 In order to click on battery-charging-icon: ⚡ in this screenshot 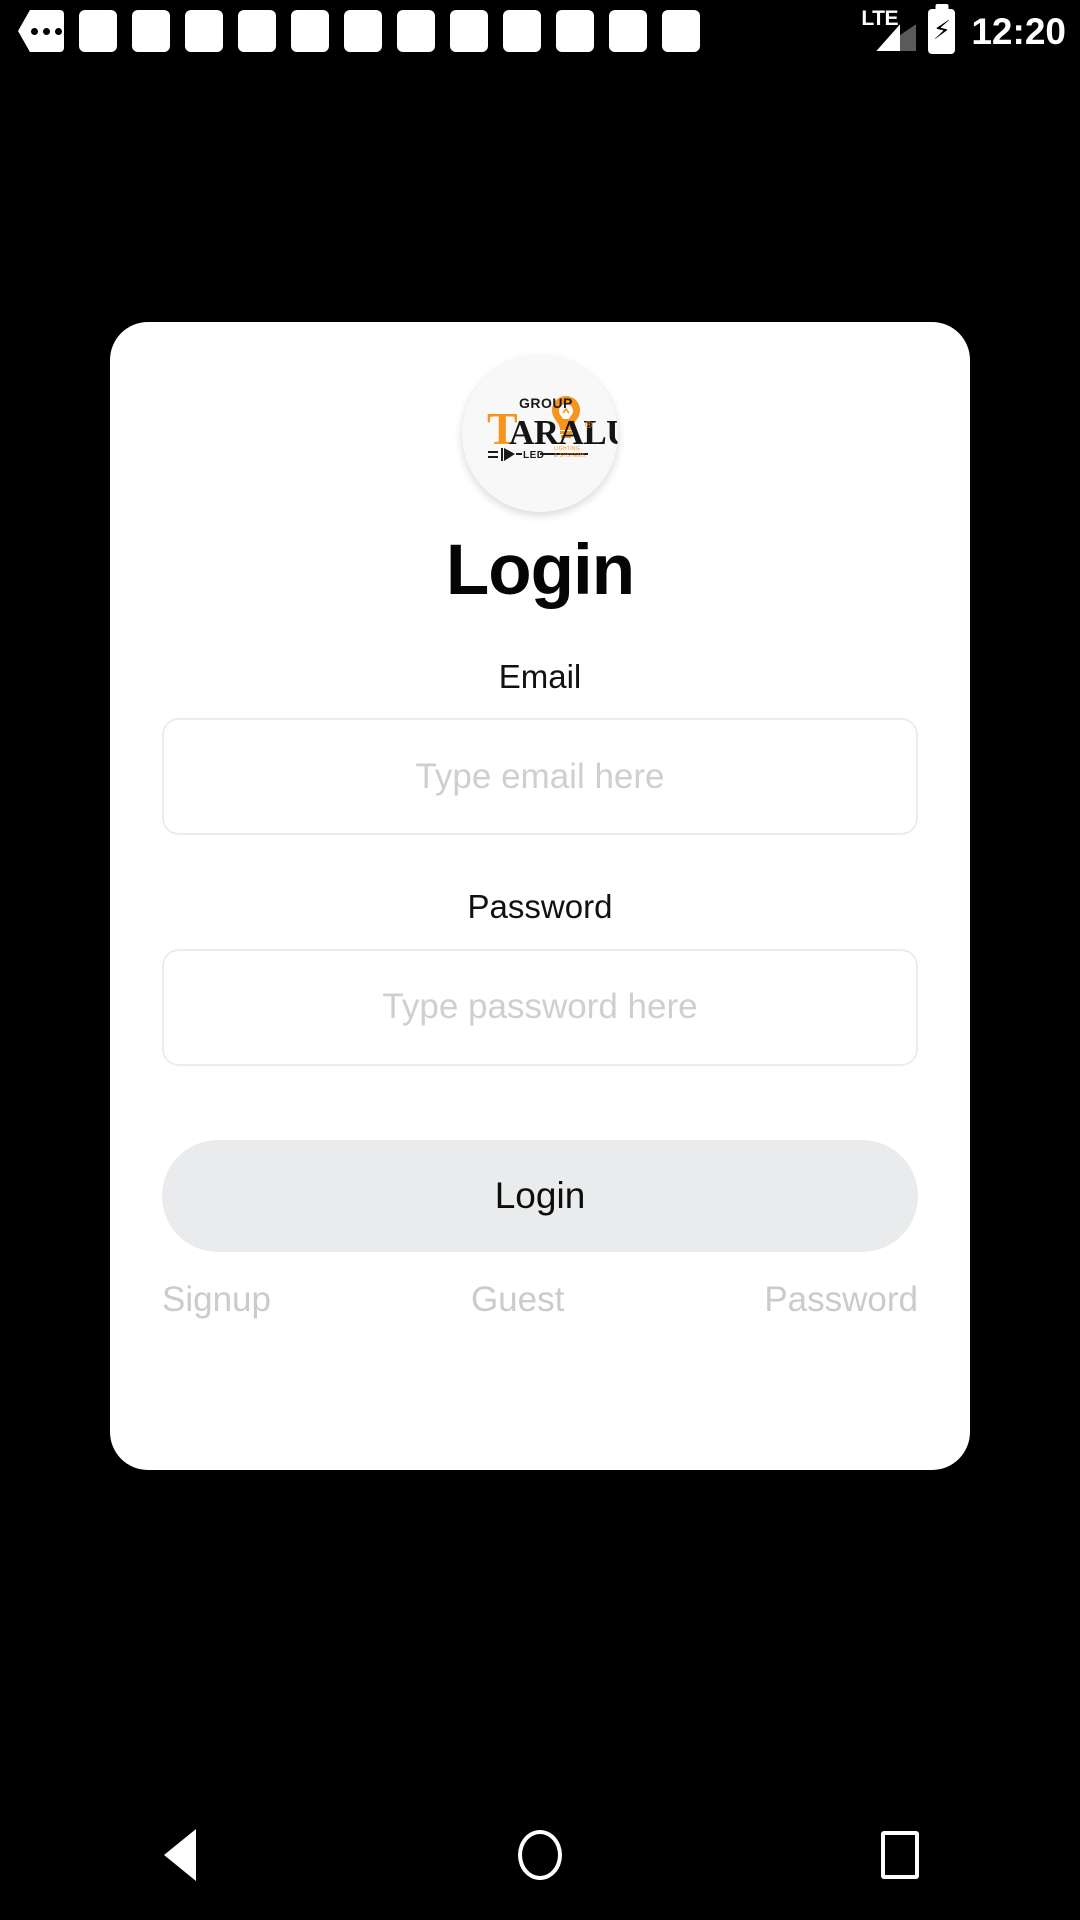, I will do `click(942, 31)`.